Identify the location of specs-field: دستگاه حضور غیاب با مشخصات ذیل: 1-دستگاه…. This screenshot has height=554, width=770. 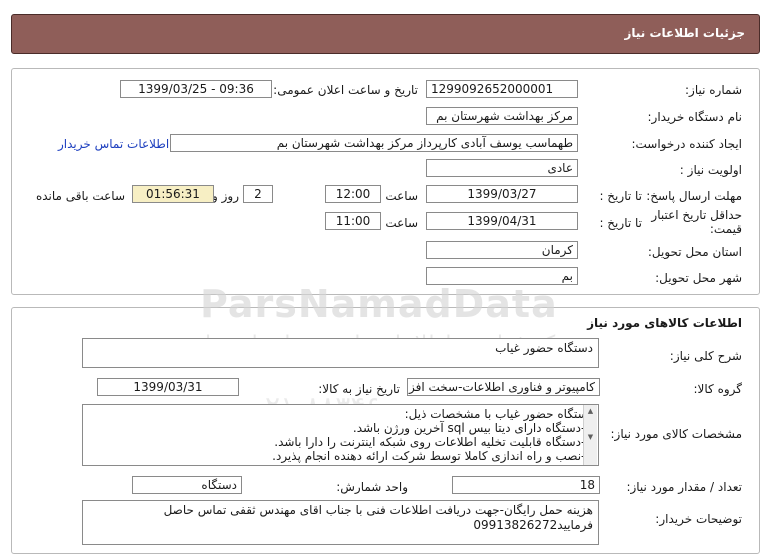
(340, 435).